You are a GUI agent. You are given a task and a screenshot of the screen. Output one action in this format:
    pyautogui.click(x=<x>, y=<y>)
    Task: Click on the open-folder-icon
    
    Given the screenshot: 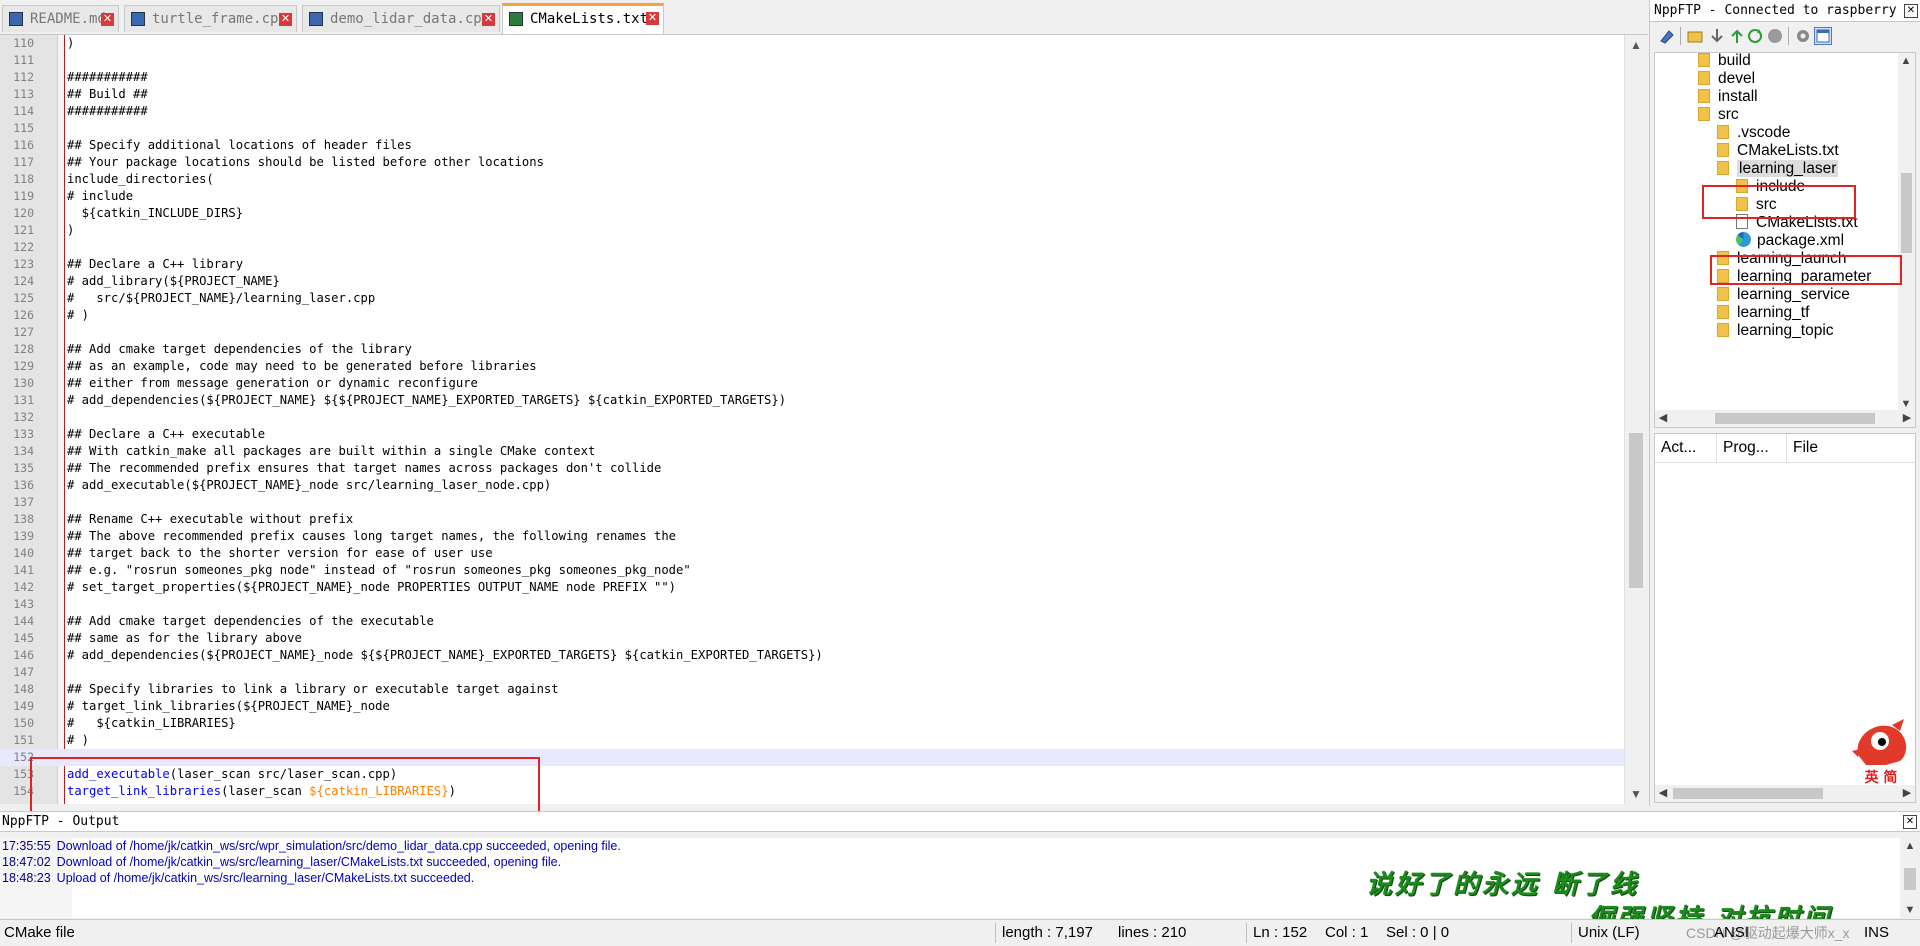 What is the action you would take?
    pyautogui.click(x=1695, y=36)
    